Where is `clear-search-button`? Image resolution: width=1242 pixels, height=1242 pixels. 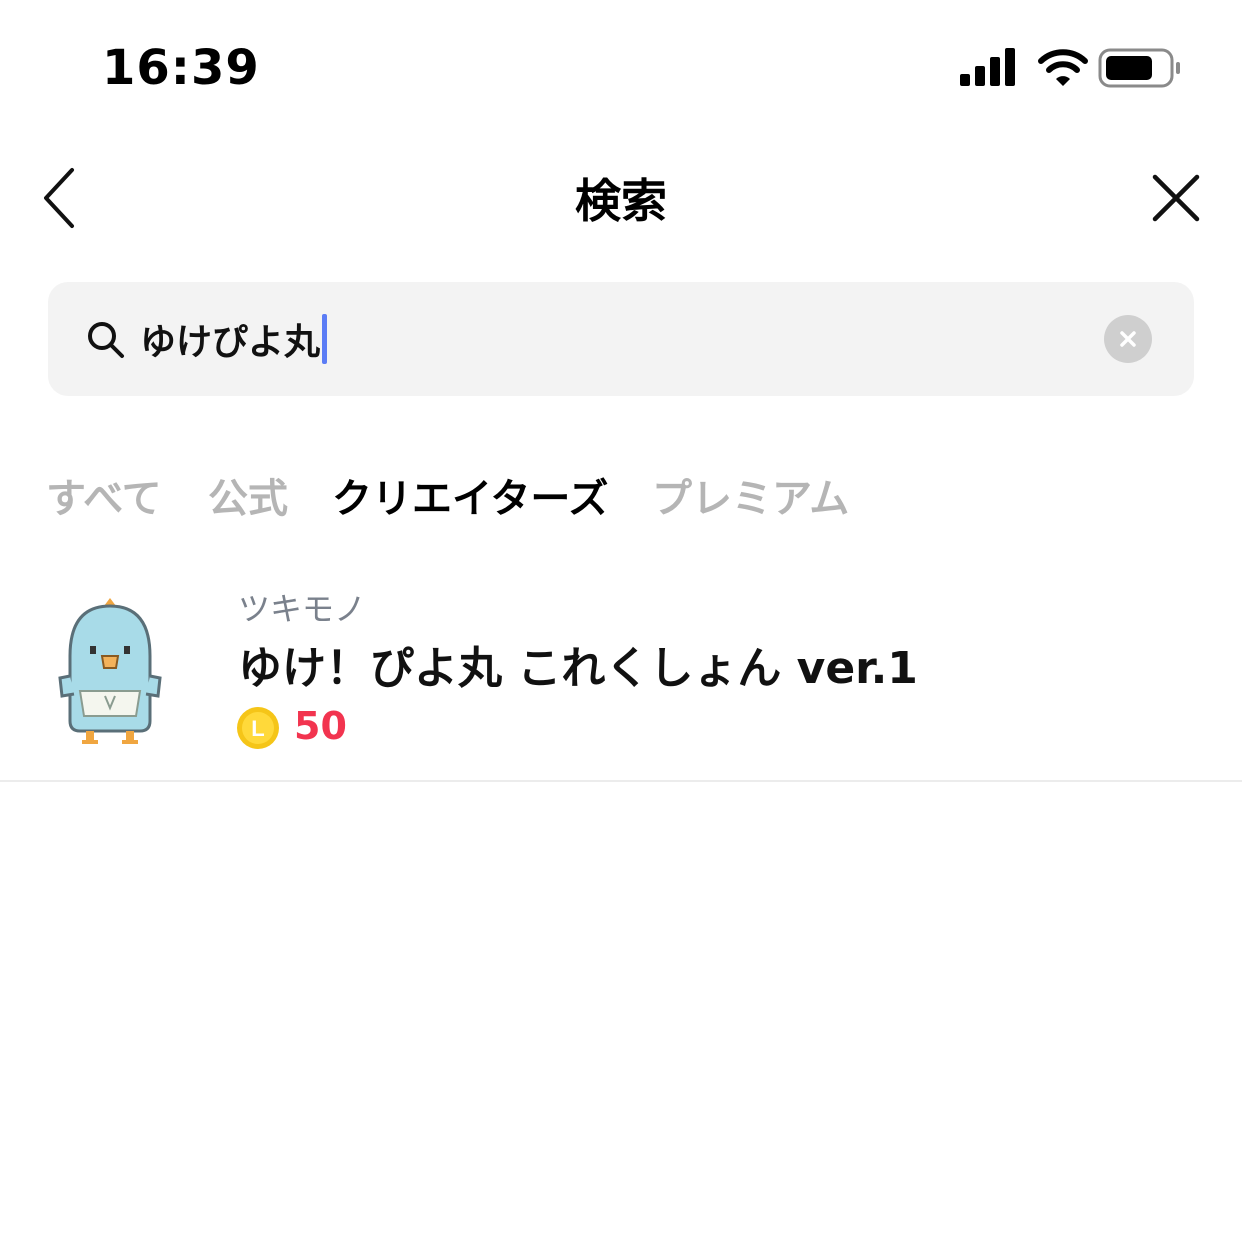
clear-search-button is located at coordinates (1128, 339).